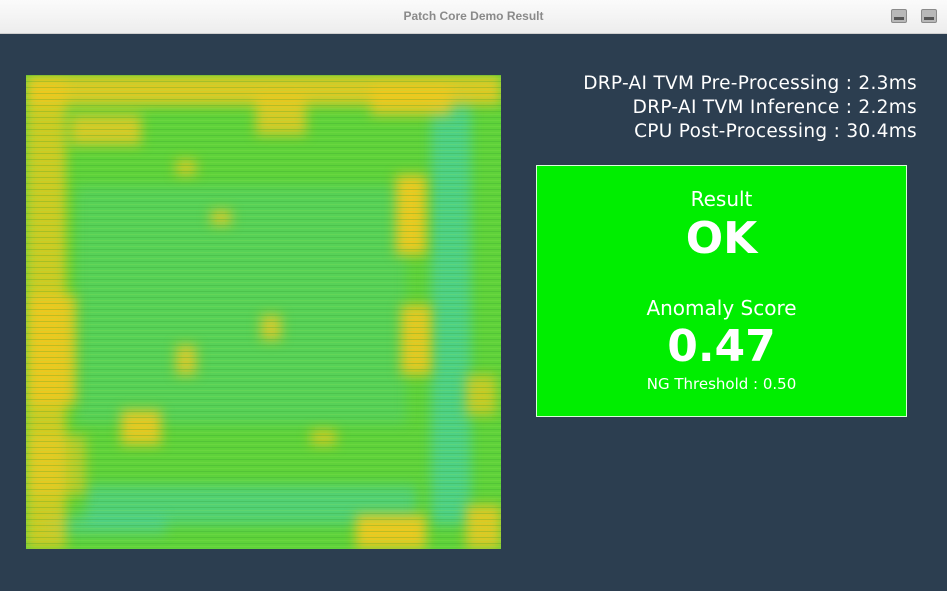 This screenshot has width=947, height=591. What do you see at coordinates (899, 16) in the screenshot?
I see `minimize-icon` at bounding box center [899, 16].